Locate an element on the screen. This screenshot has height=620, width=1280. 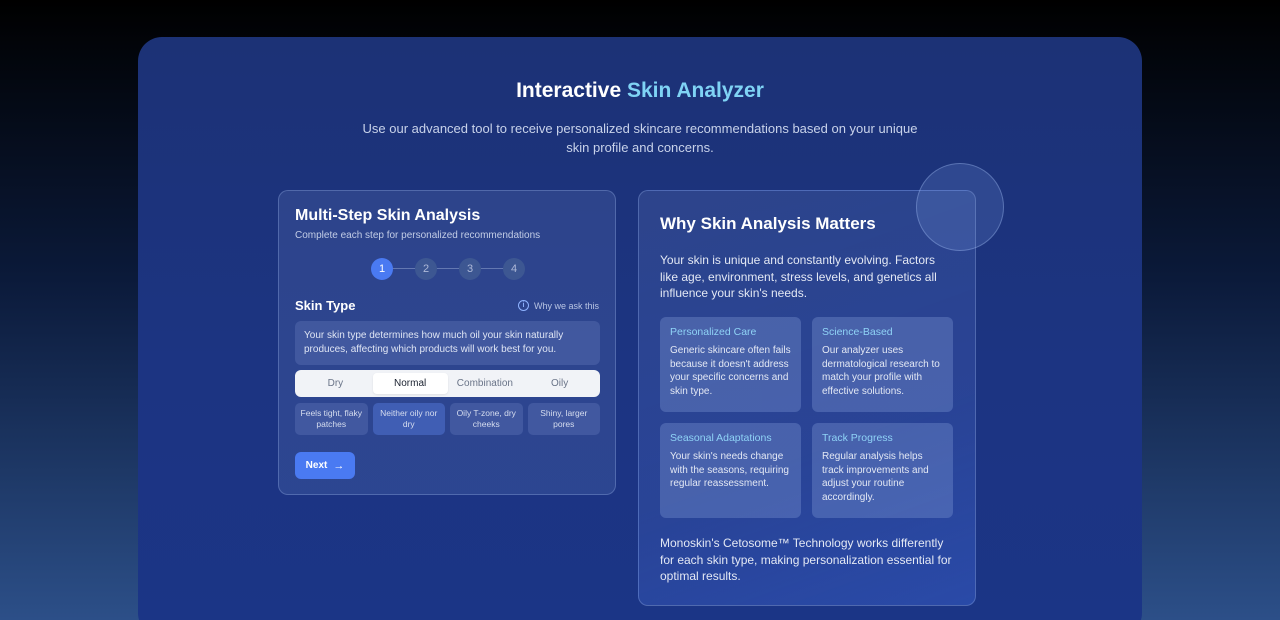
title-accent: Skin Analyzer is located at coordinates (695, 90).